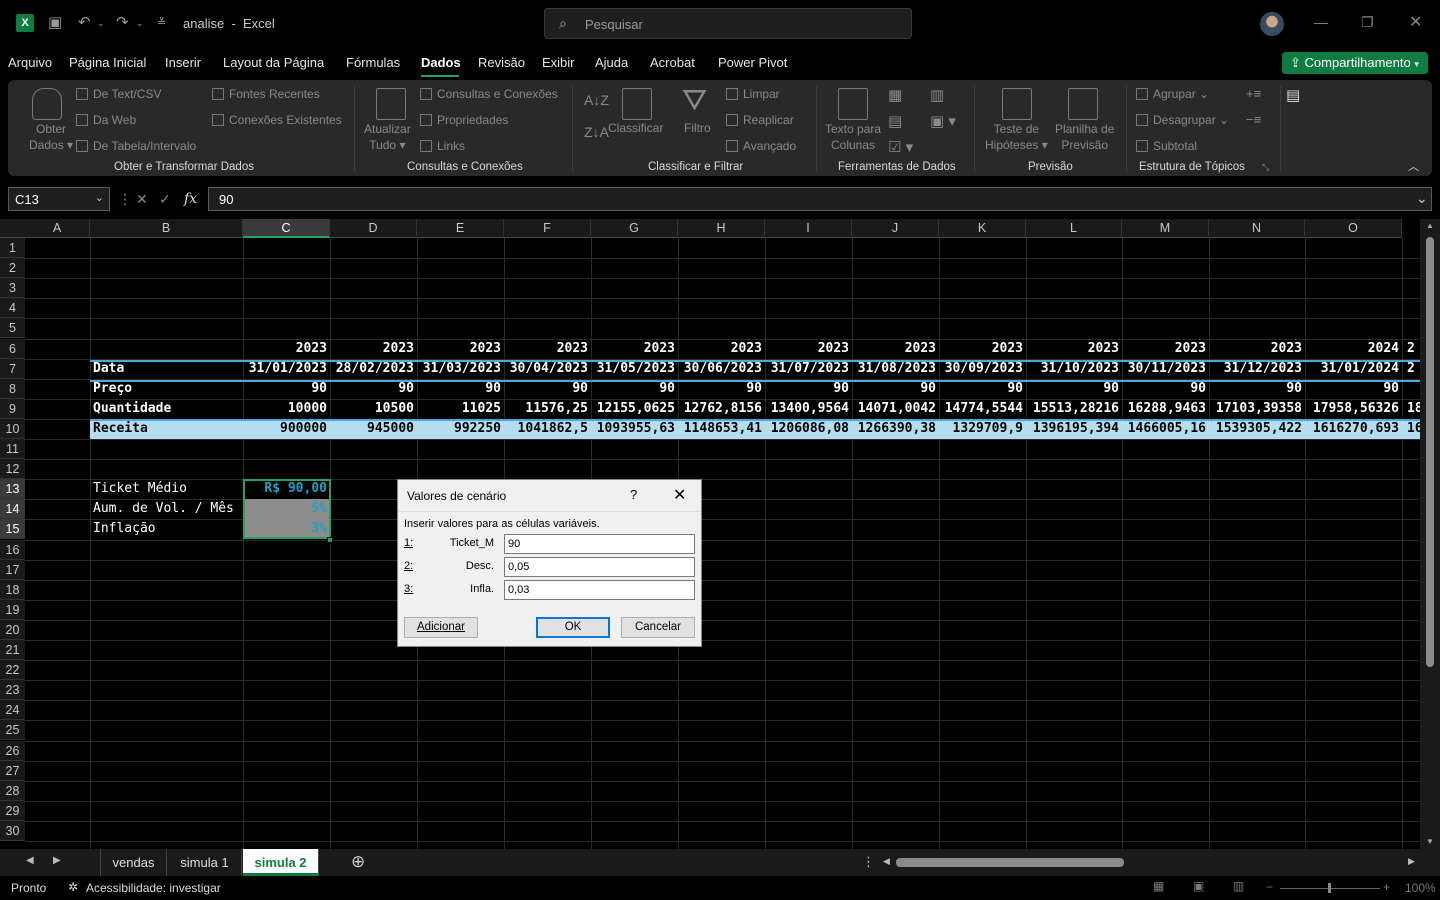 This screenshot has height=900, width=1440. What do you see at coordinates (634, 369) in the screenshot?
I see `date-cell: 31/05/2023` at bounding box center [634, 369].